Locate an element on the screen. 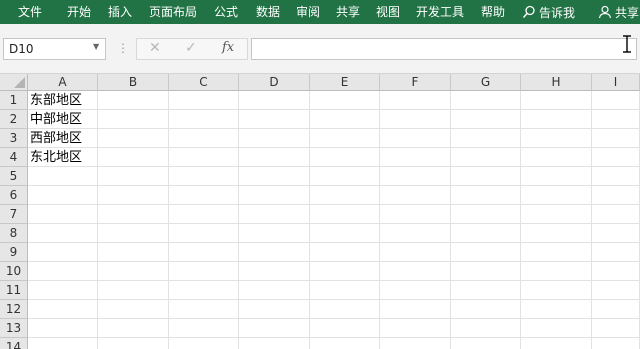  cell-i10 is located at coordinates (616, 271).